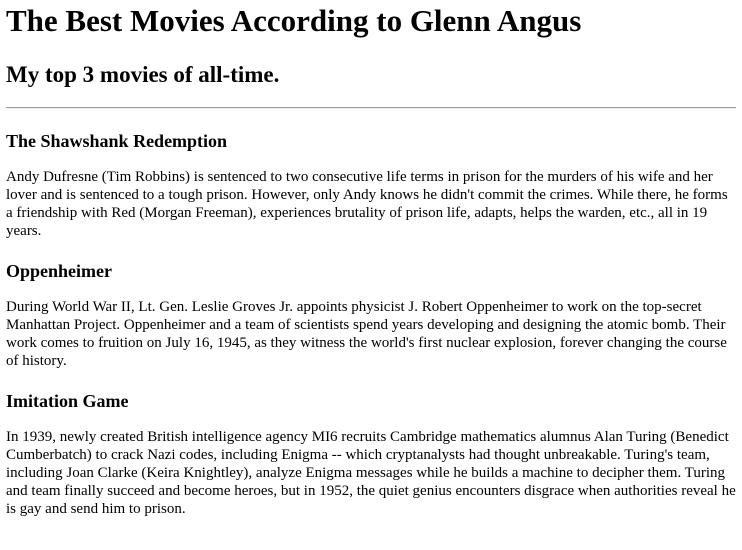 The height and width of the screenshot is (550, 742). I want to click on divider, so click(371, 108).